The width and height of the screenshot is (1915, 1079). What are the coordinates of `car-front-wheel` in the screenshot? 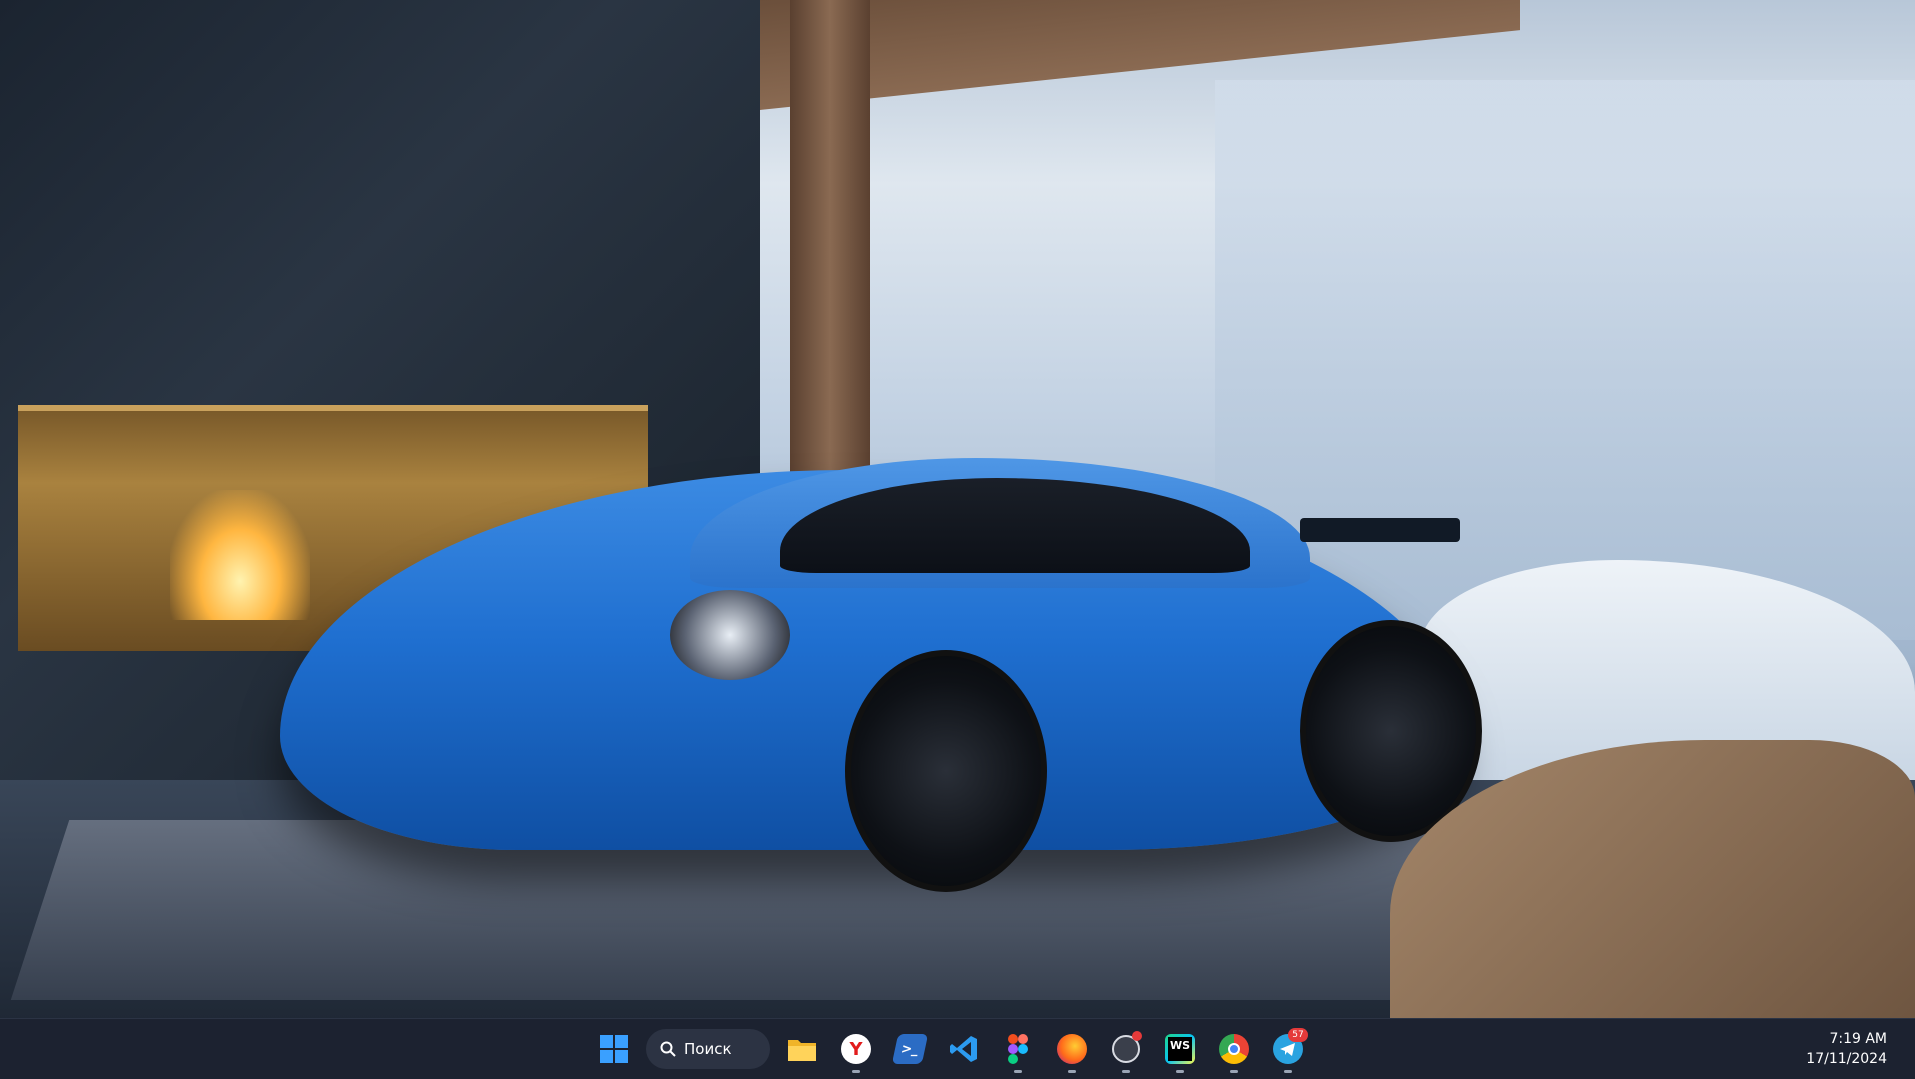 It's located at (946, 771).